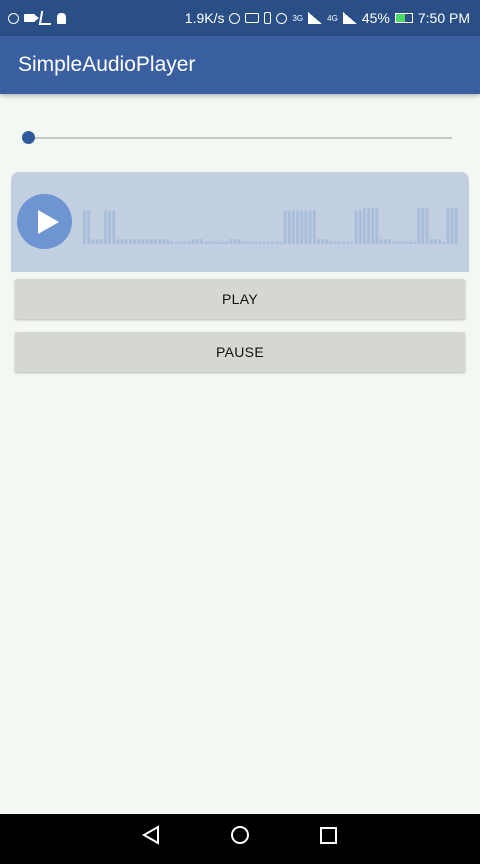 This screenshot has height=864, width=480. Describe the element at coordinates (315, 18) in the screenshot. I see `signal-icon` at that location.